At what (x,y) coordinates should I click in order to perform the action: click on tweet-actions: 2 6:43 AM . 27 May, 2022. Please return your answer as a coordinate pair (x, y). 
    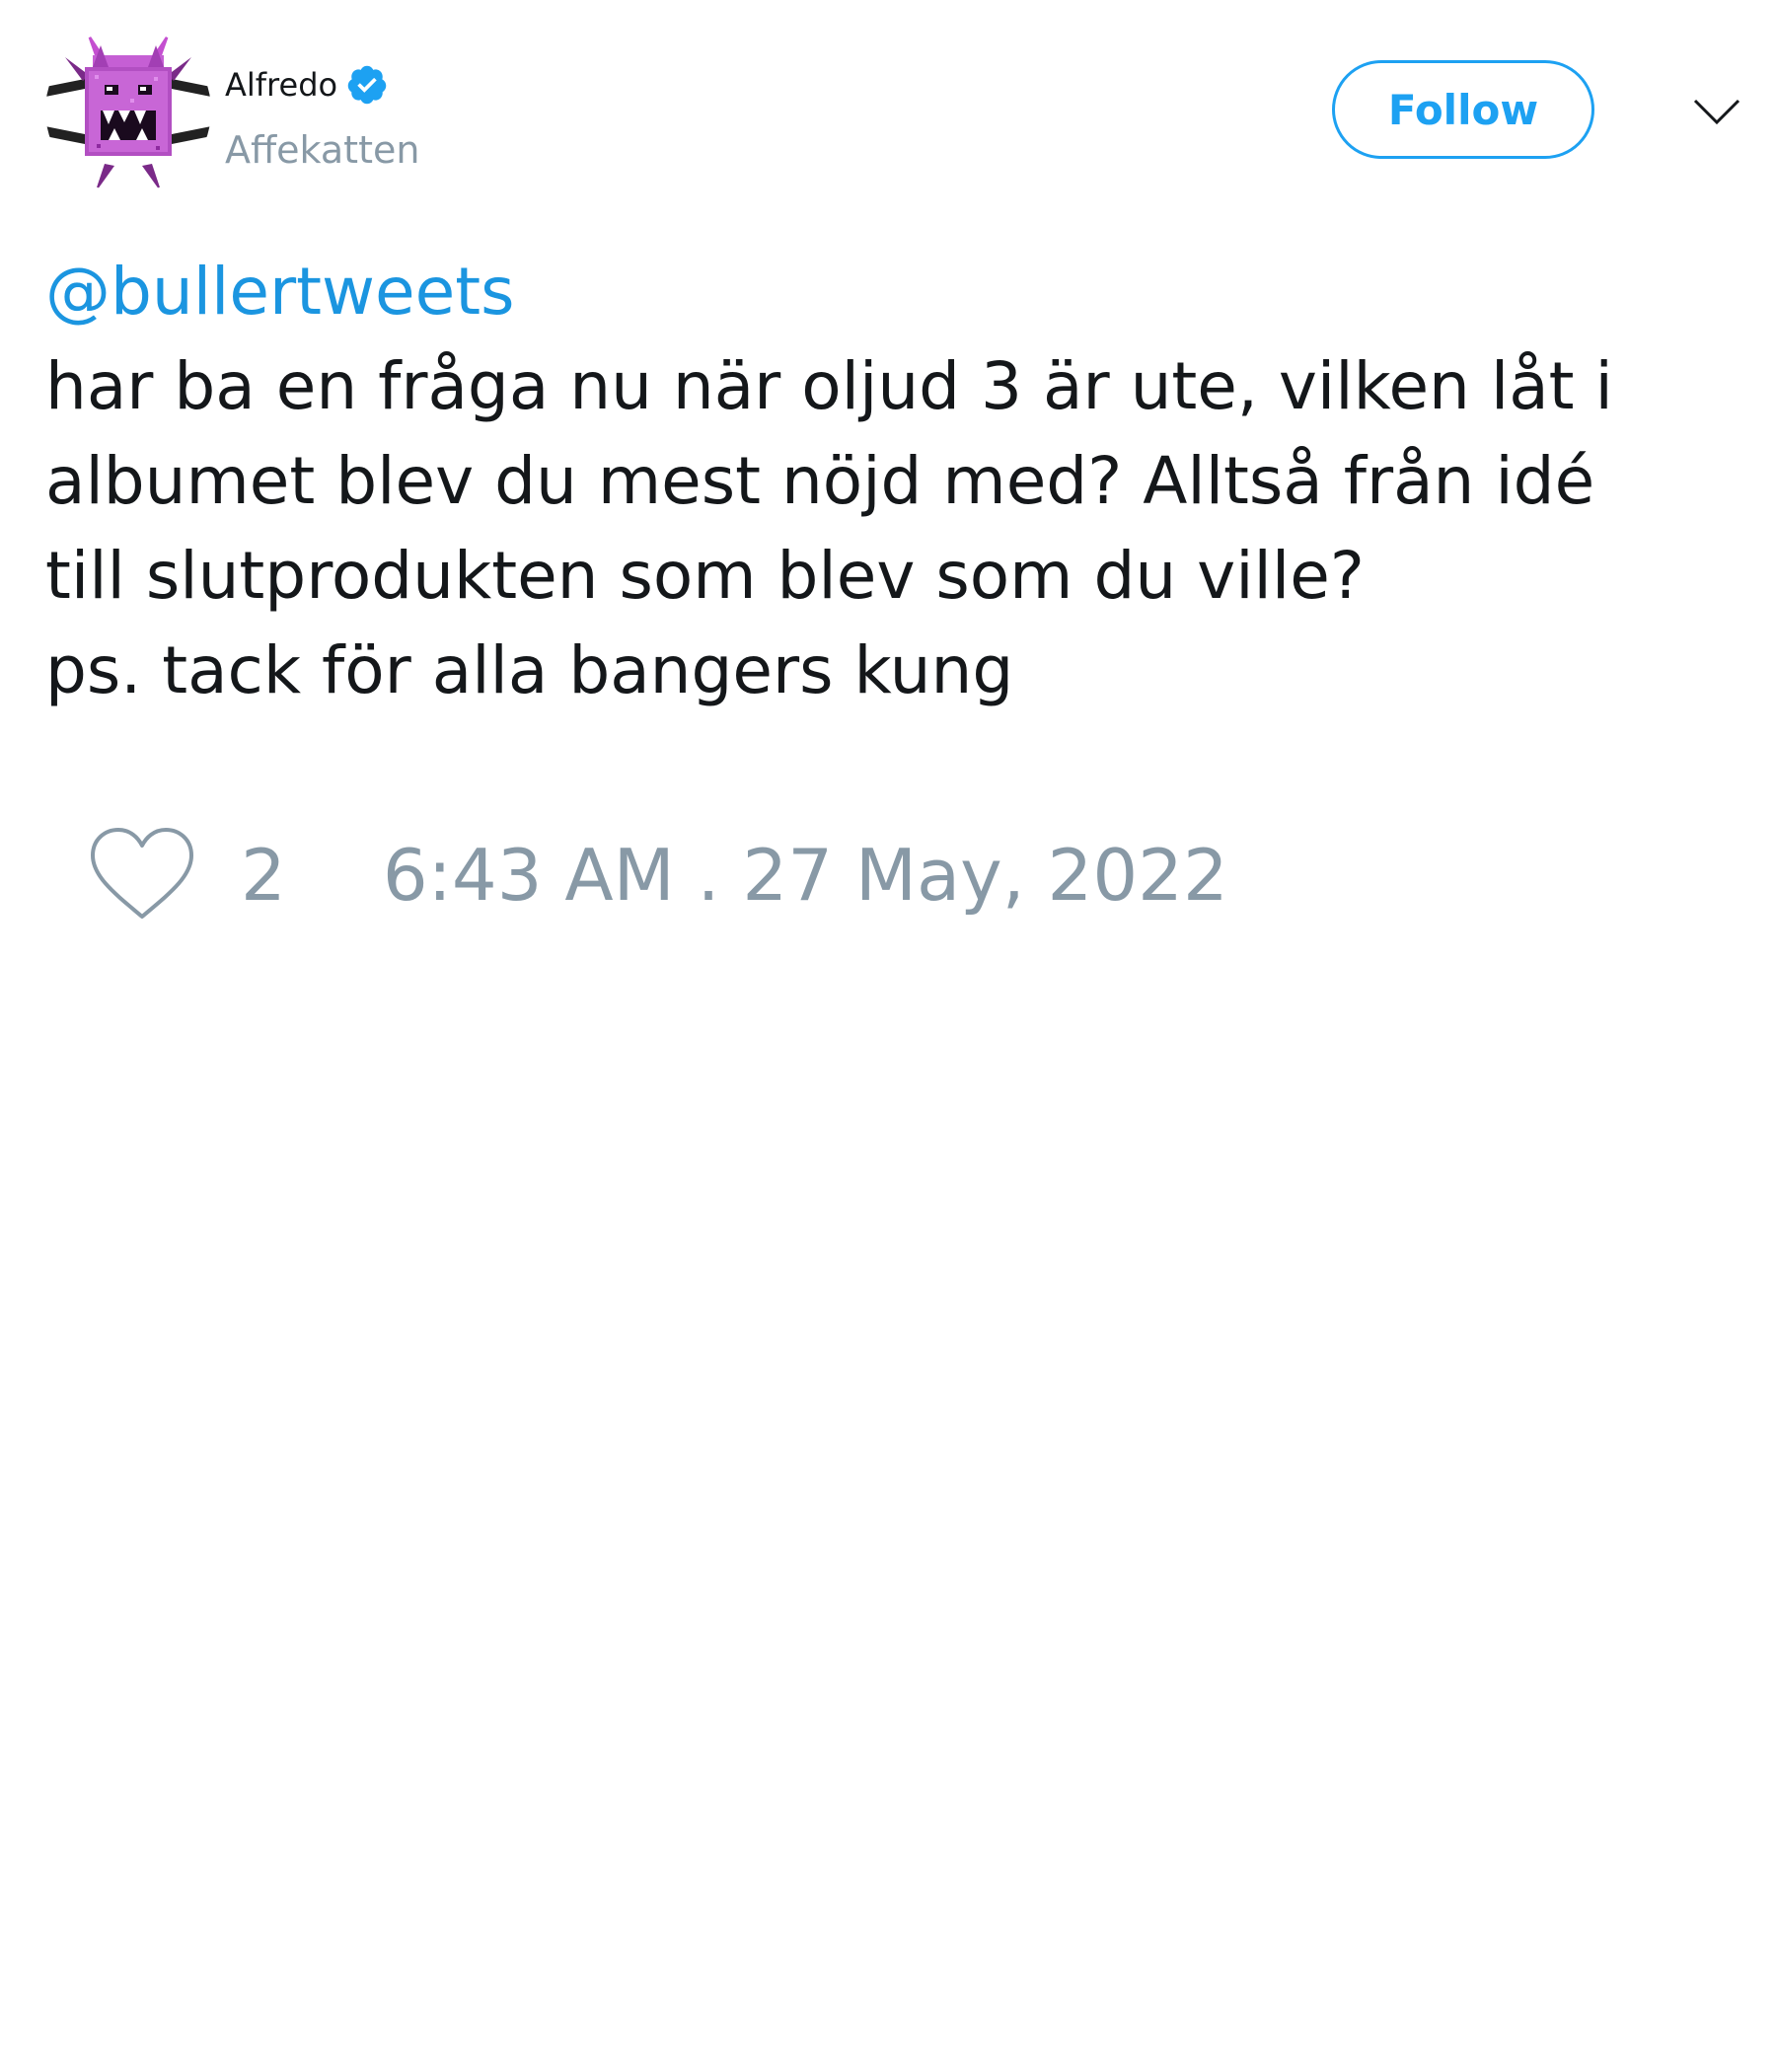
    Looking at the image, I should click on (658, 875).